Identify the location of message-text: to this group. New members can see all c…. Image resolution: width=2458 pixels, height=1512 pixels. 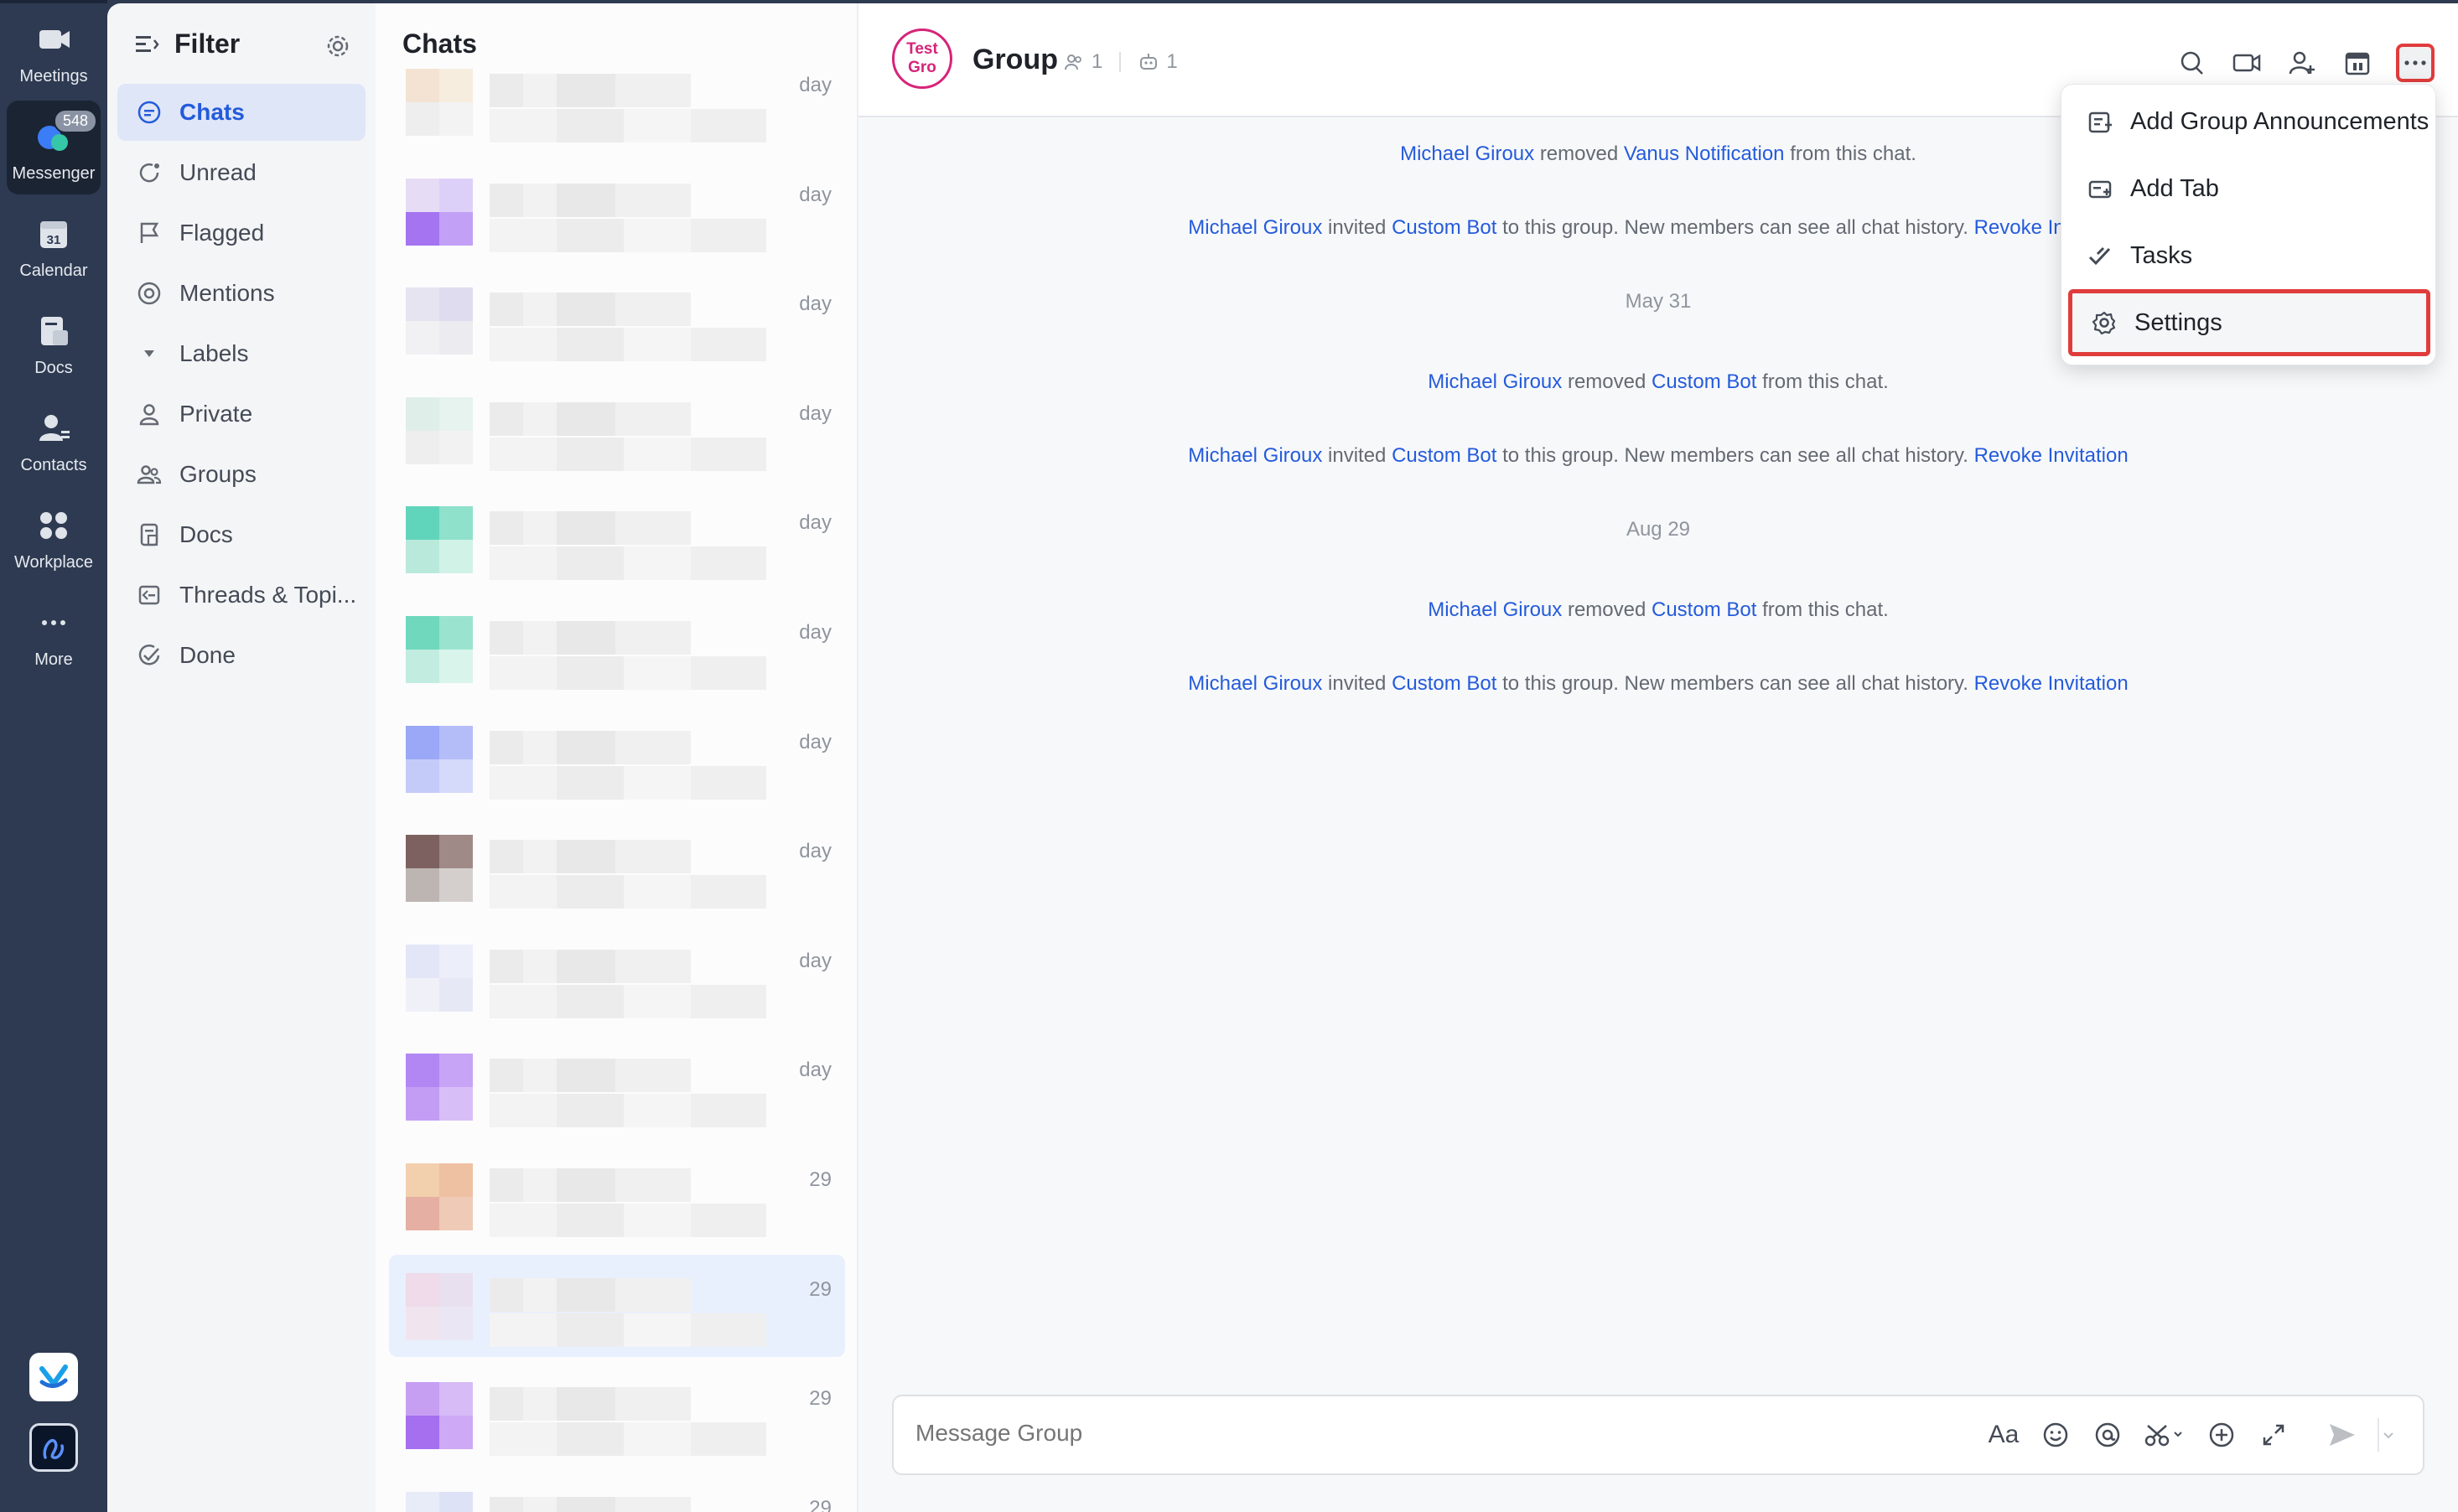
(1735, 683).